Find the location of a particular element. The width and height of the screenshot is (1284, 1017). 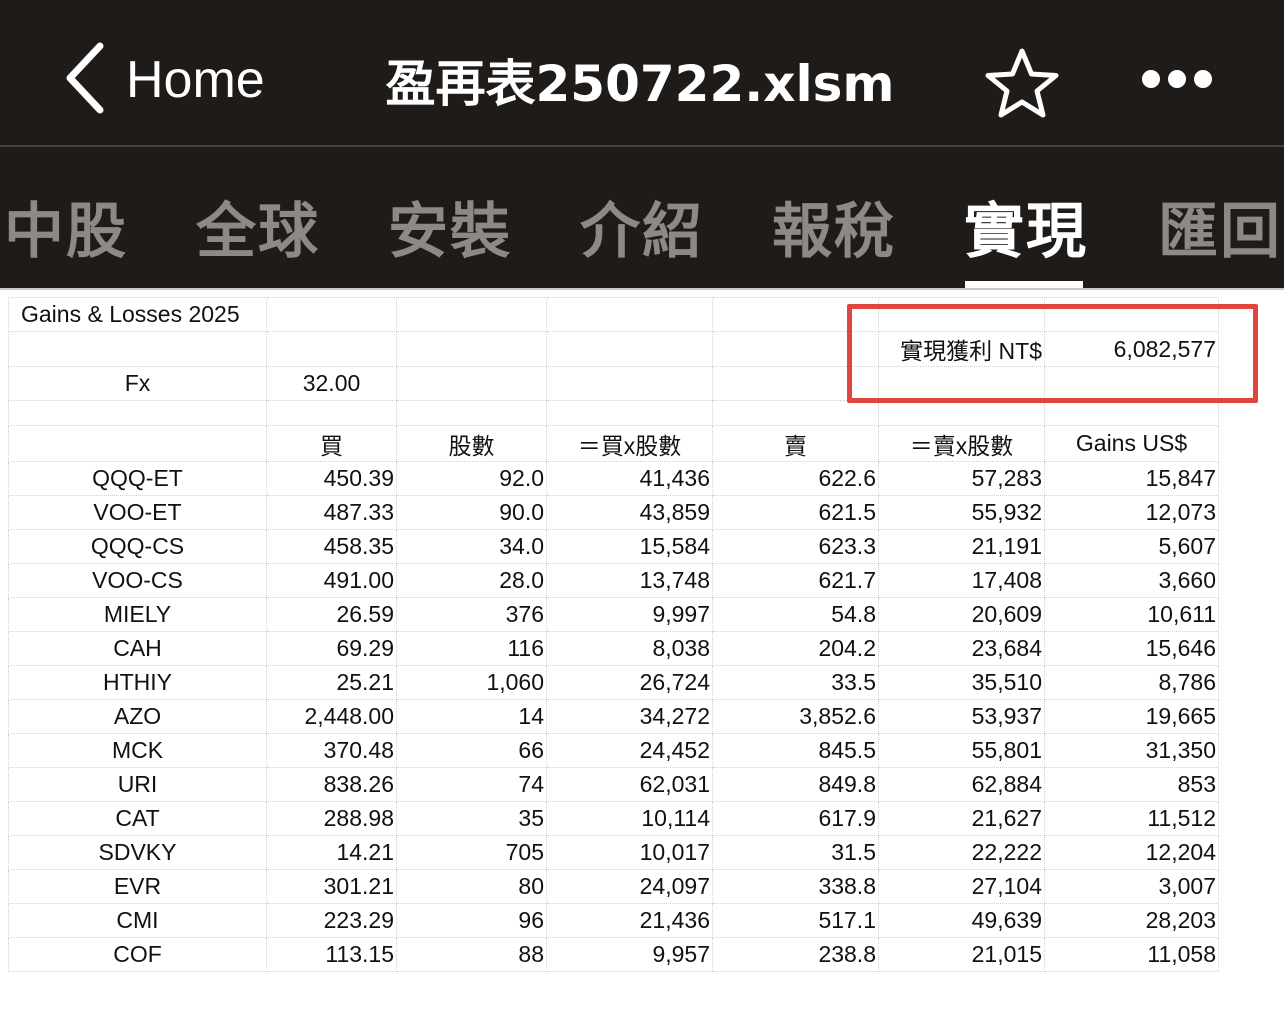

sell-price-cell: 849.8 is located at coordinates (795, 784).